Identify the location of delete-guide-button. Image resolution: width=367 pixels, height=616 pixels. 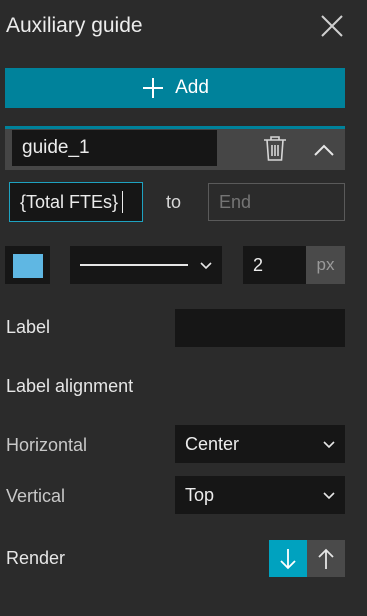
(275, 148).